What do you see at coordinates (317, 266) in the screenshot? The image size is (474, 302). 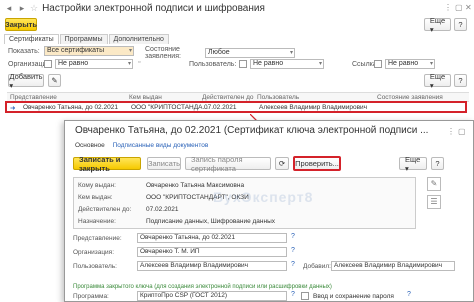 I see `added-by-label: Добавил:` at bounding box center [317, 266].